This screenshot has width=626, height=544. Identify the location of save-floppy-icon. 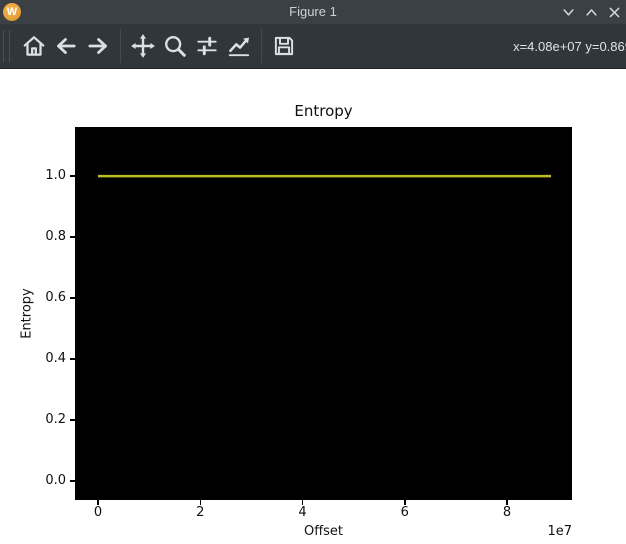
(284, 46).